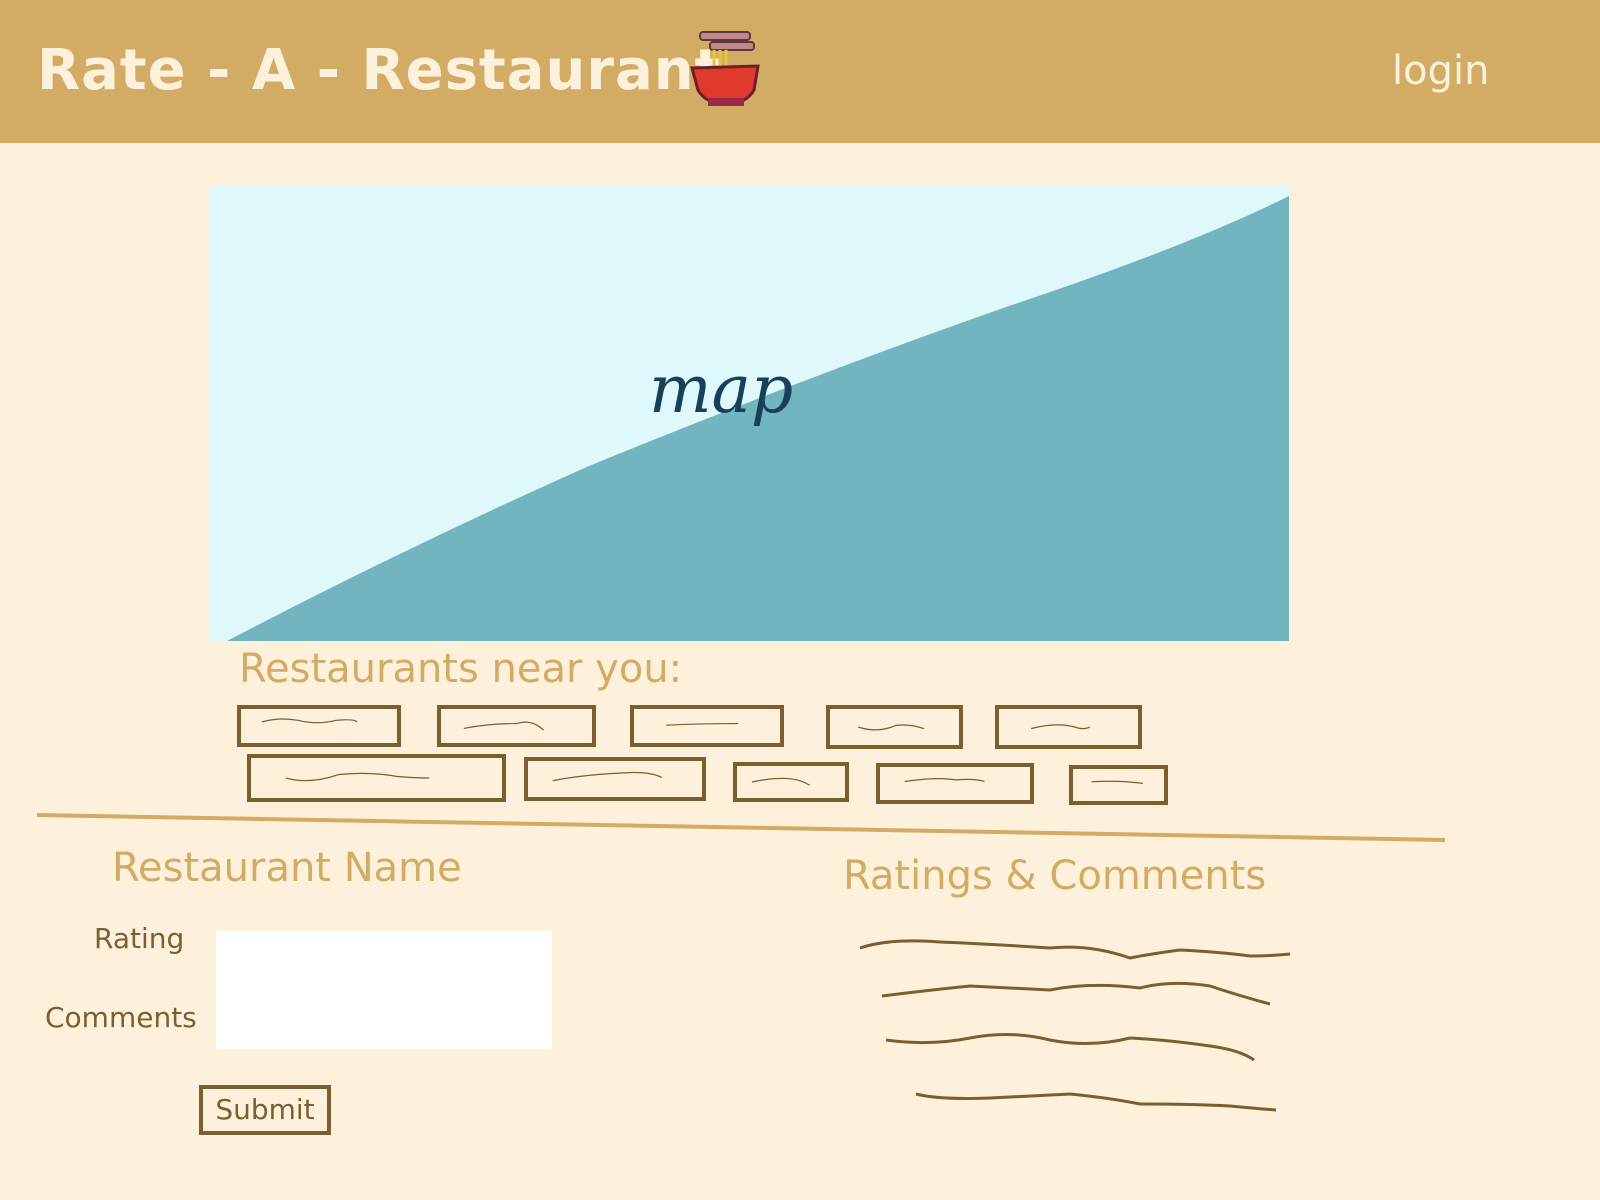  I want to click on rating-label: Rating, so click(139, 938).